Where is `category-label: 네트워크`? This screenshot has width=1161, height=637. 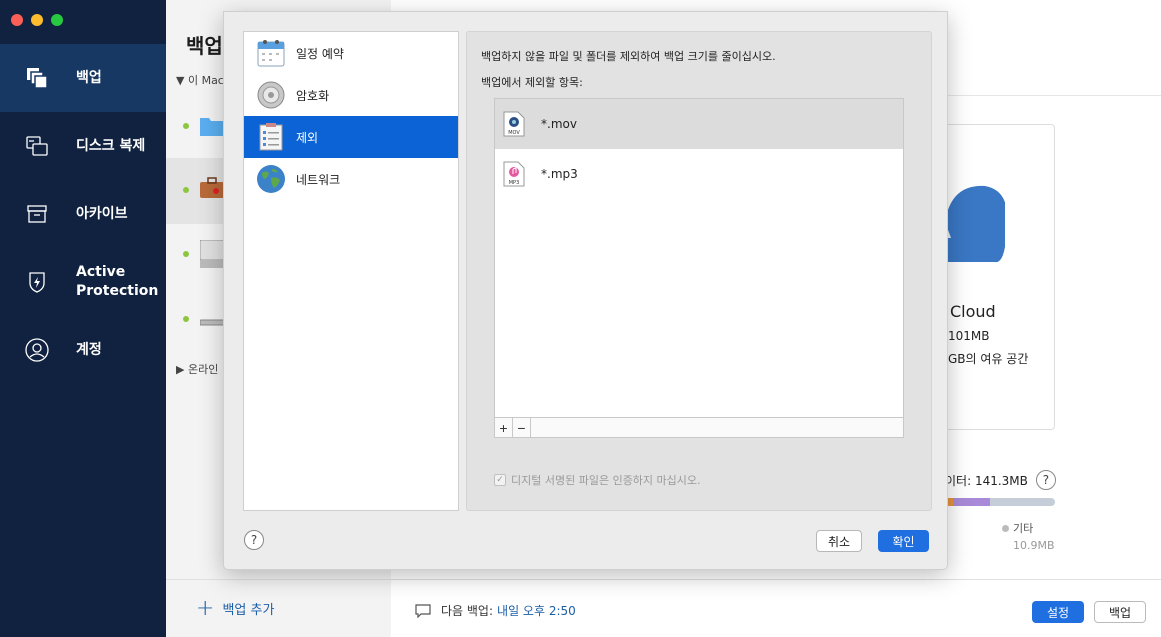 category-label: 네트워크 is located at coordinates (318, 179).